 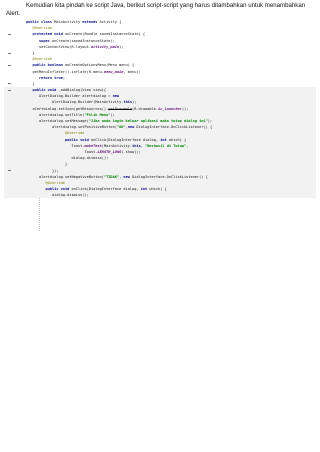 I want to click on code-token: public boolean, so click(x=48, y=65).